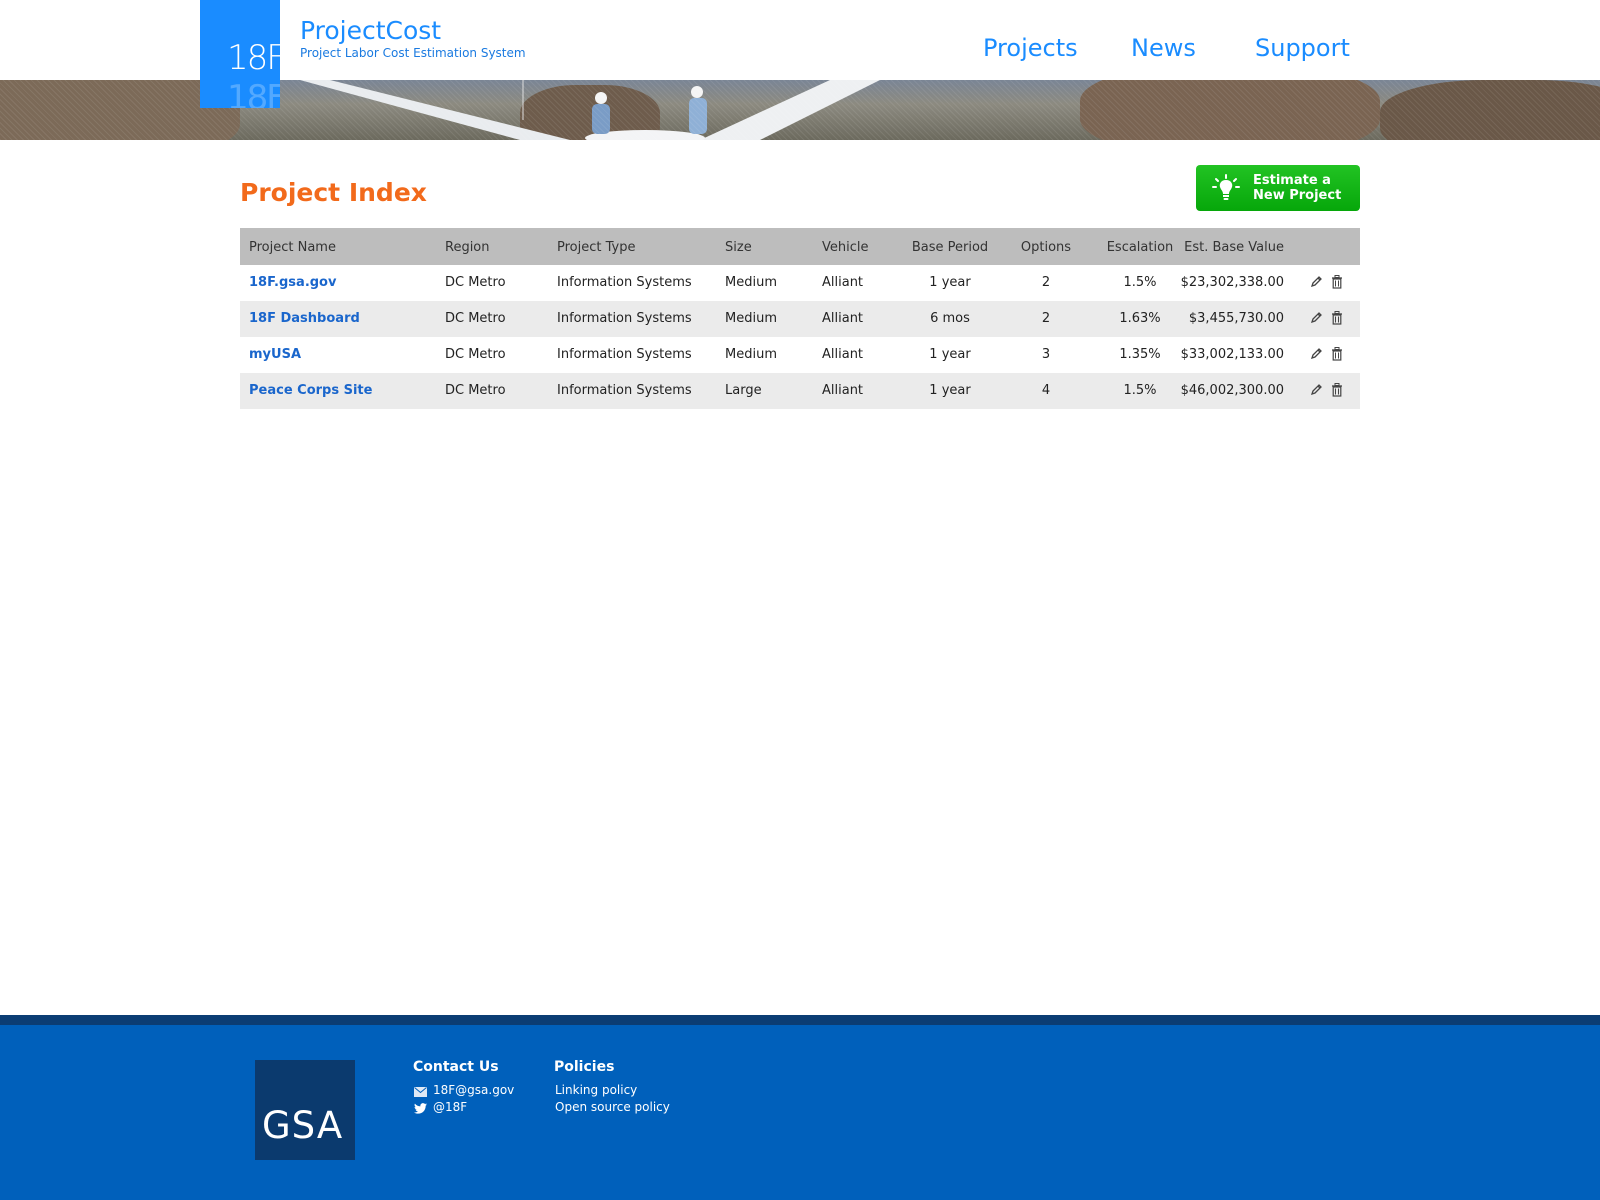  What do you see at coordinates (584, 1067) in the screenshot?
I see `policies-heading: Policies` at bounding box center [584, 1067].